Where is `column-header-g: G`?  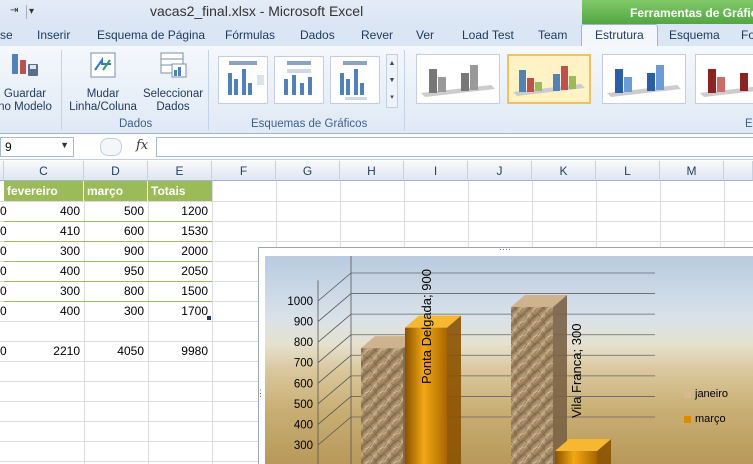 column-header-g: G is located at coordinates (308, 171).